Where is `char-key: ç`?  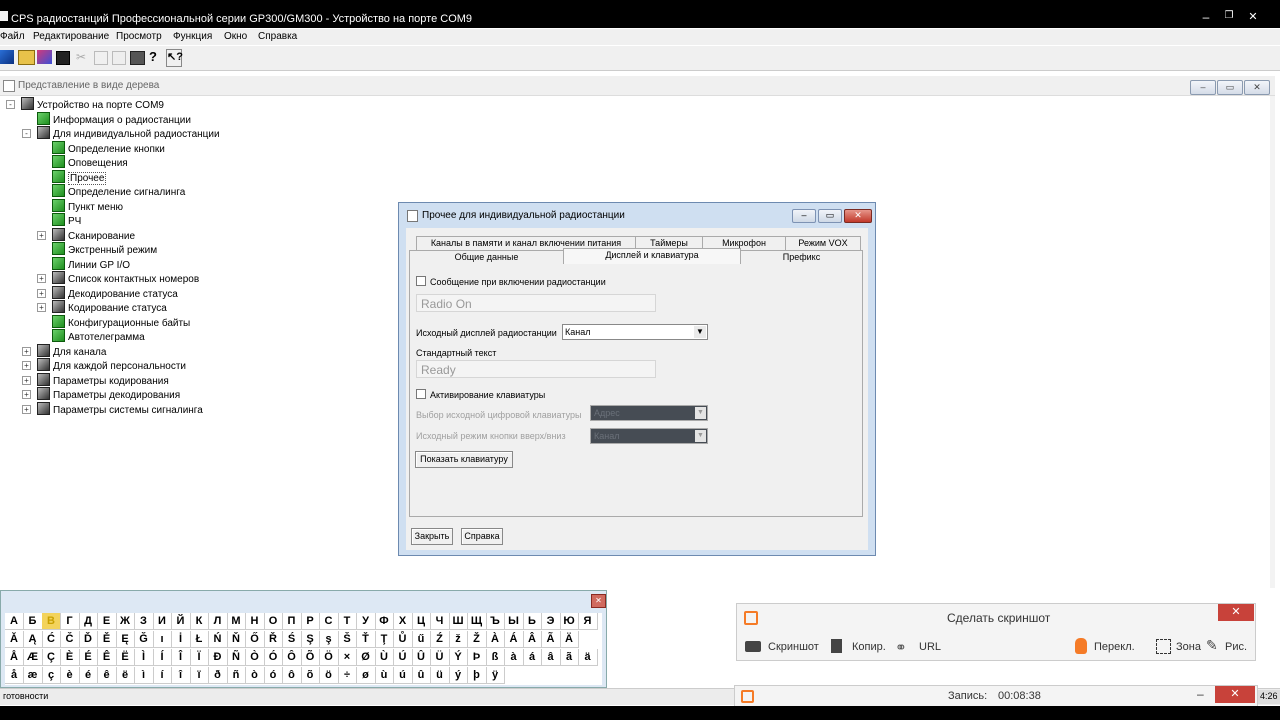 char-key: ç is located at coordinates (51, 675).